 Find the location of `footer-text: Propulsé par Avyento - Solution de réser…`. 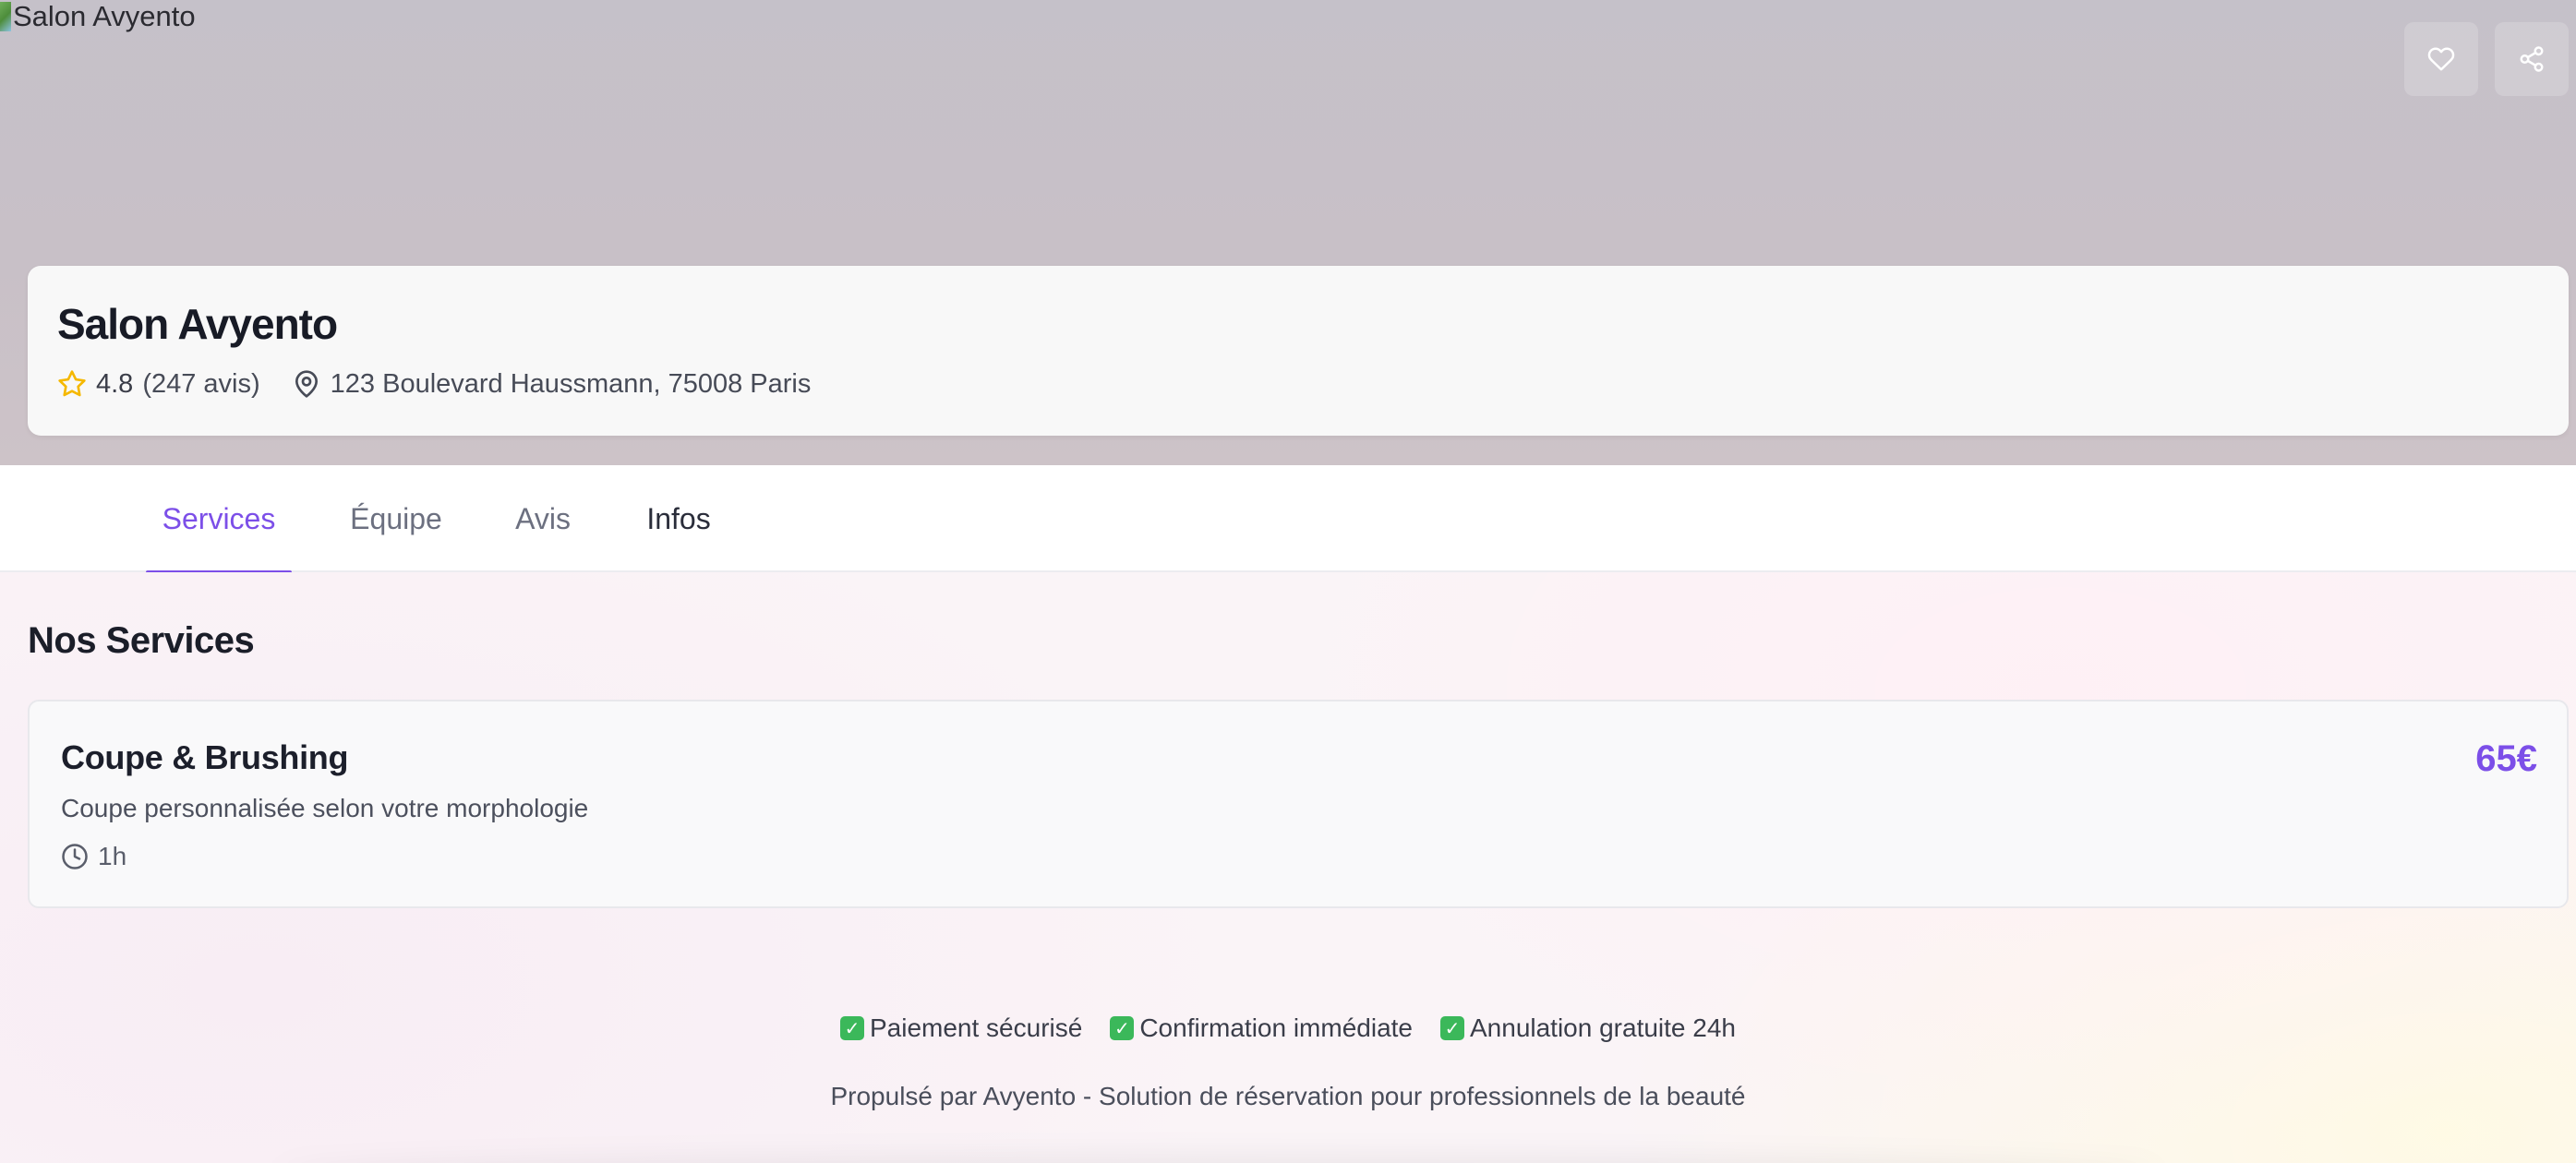

footer-text: Propulsé par Avyento - Solution de réser… is located at coordinates (1288, 1096).